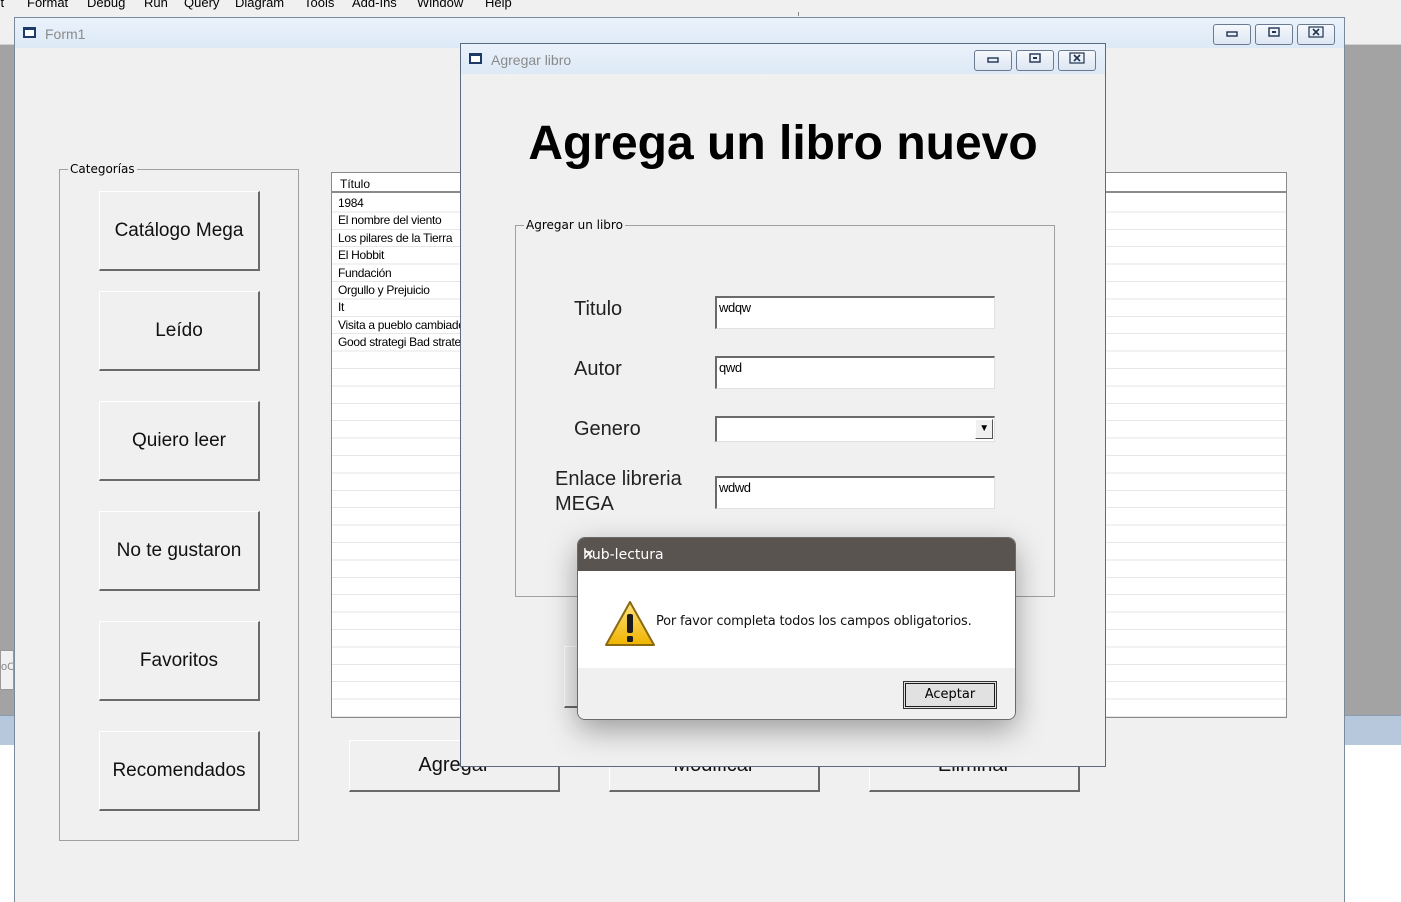  I want to click on menu-run: Run, so click(156, 5).